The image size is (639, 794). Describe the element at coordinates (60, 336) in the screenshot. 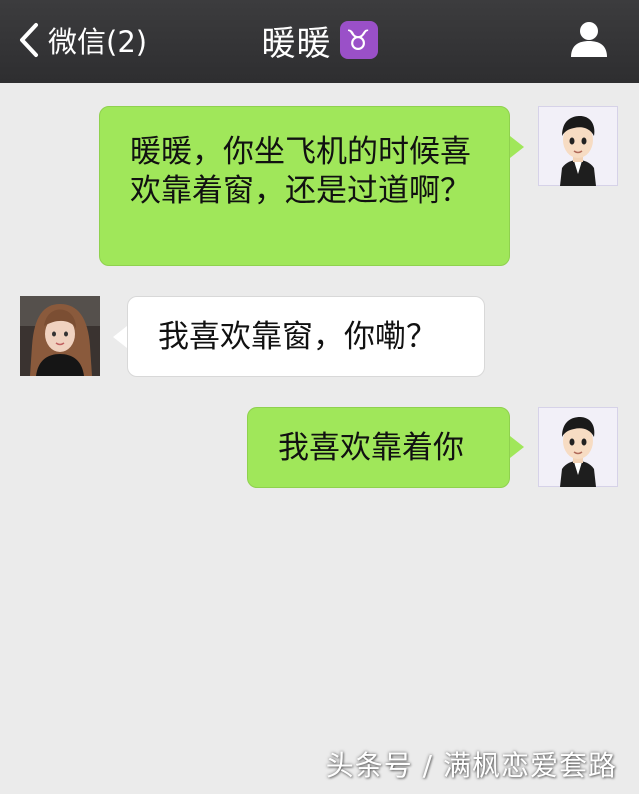

I see `avatar-contact` at that location.